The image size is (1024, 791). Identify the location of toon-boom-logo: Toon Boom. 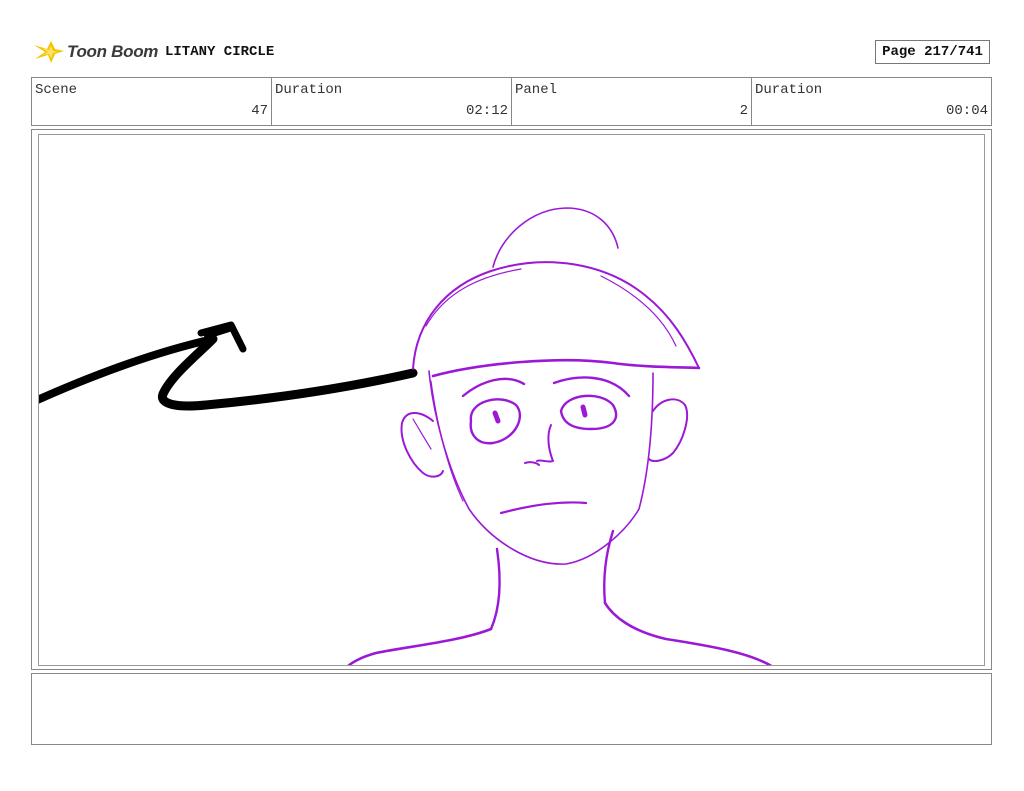
(95, 52).